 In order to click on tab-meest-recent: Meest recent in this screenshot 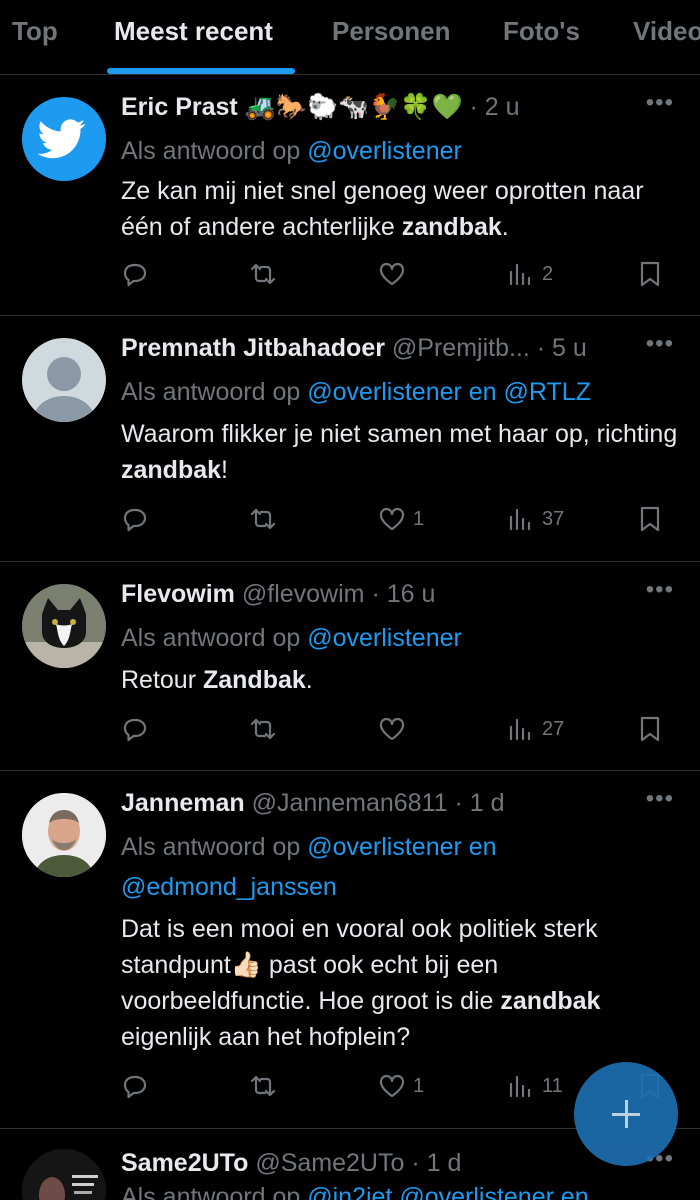, I will do `click(193, 31)`.